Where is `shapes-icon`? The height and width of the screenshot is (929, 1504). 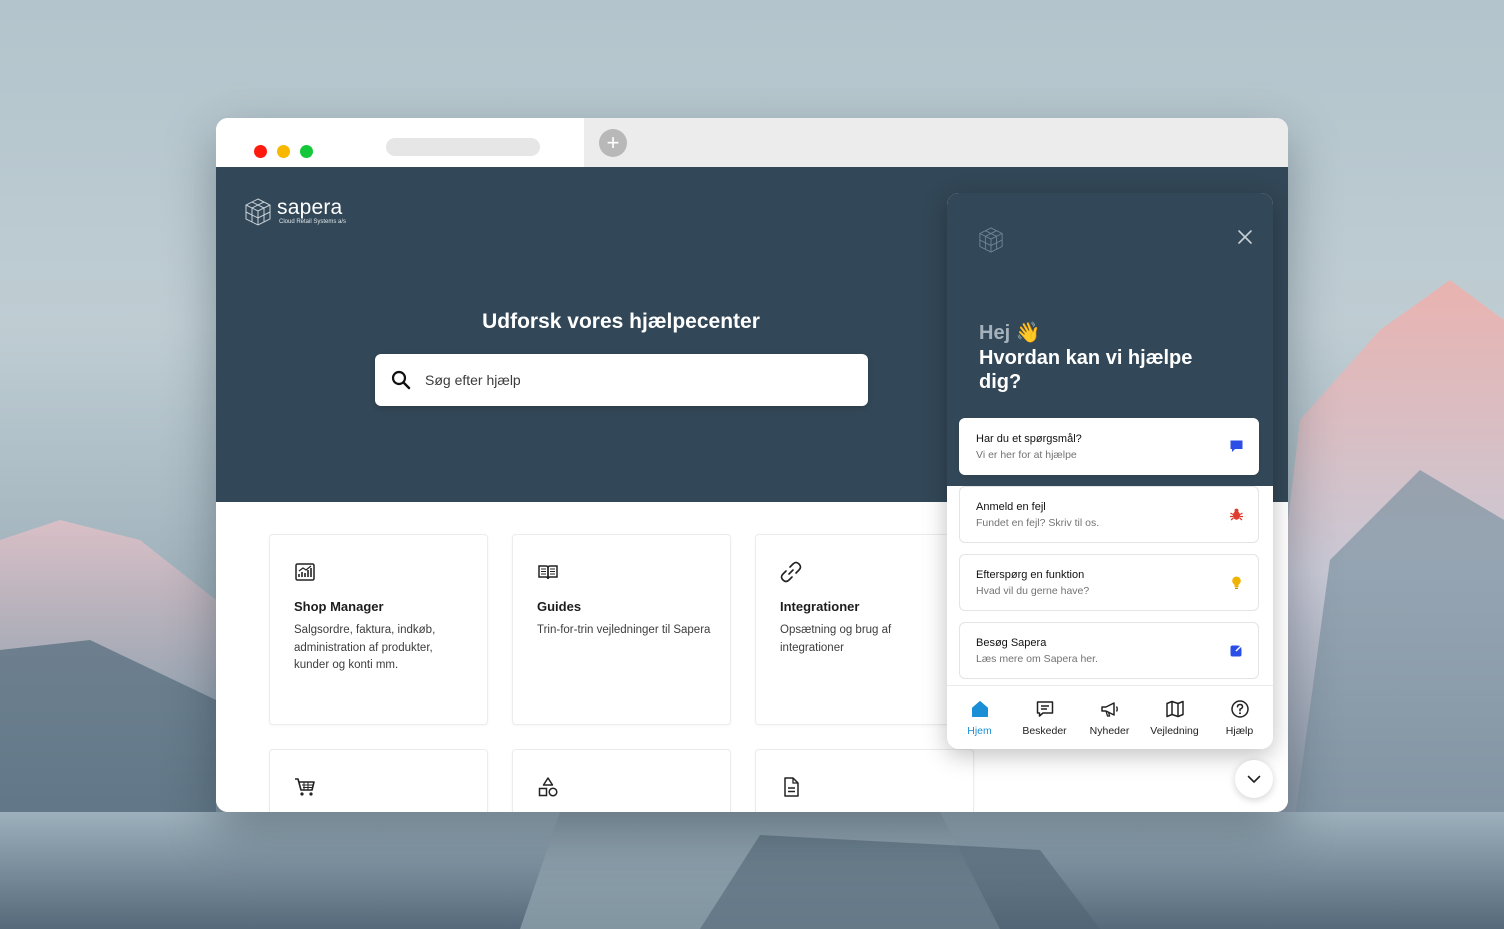
shapes-icon is located at coordinates (548, 787).